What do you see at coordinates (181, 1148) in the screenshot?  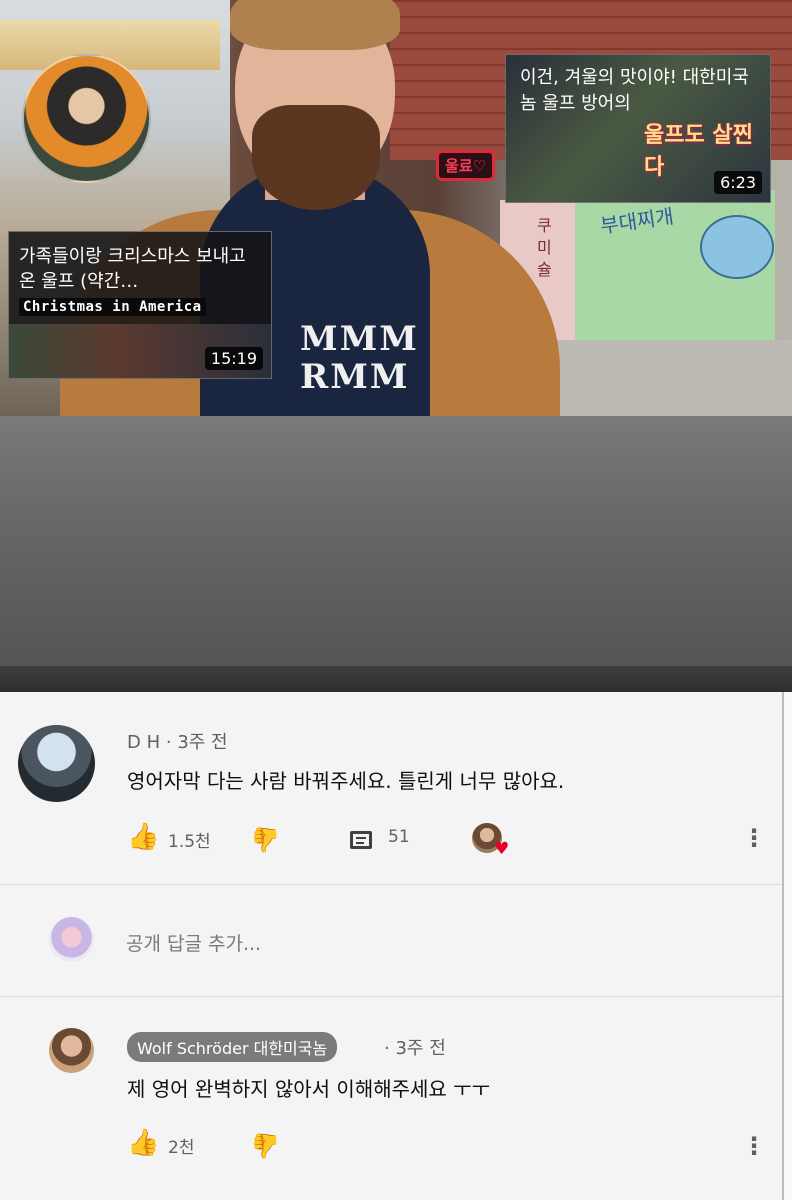 I see `like-count: 2천` at bounding box center [181, 1148].